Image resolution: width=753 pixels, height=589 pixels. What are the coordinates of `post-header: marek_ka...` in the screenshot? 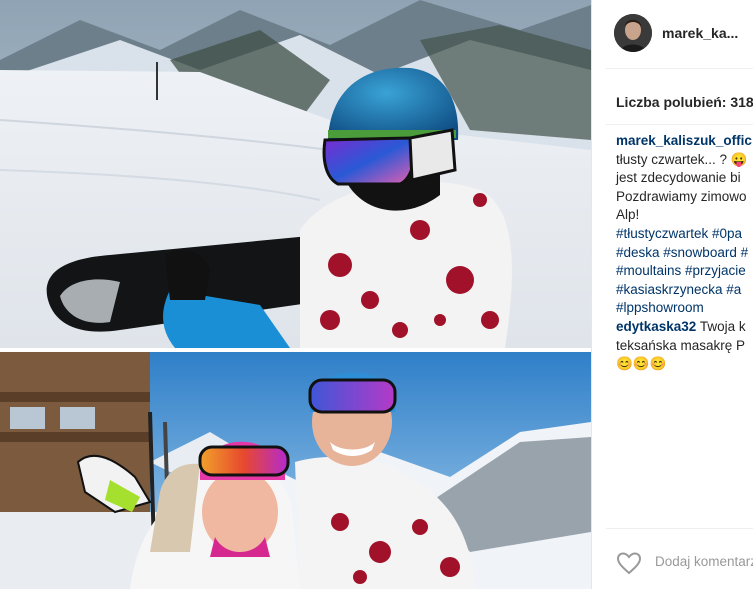 It's located at (672, 34).